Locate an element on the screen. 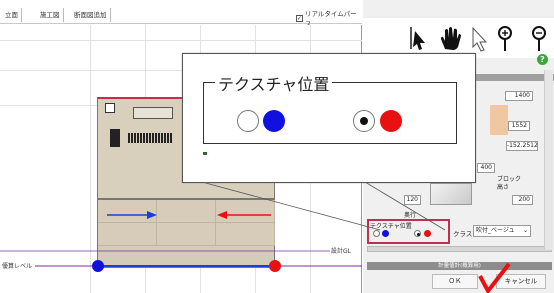 This screenshot has width=554, height=293. tab-construction: 施工図 is located at coordinates (50, 15).